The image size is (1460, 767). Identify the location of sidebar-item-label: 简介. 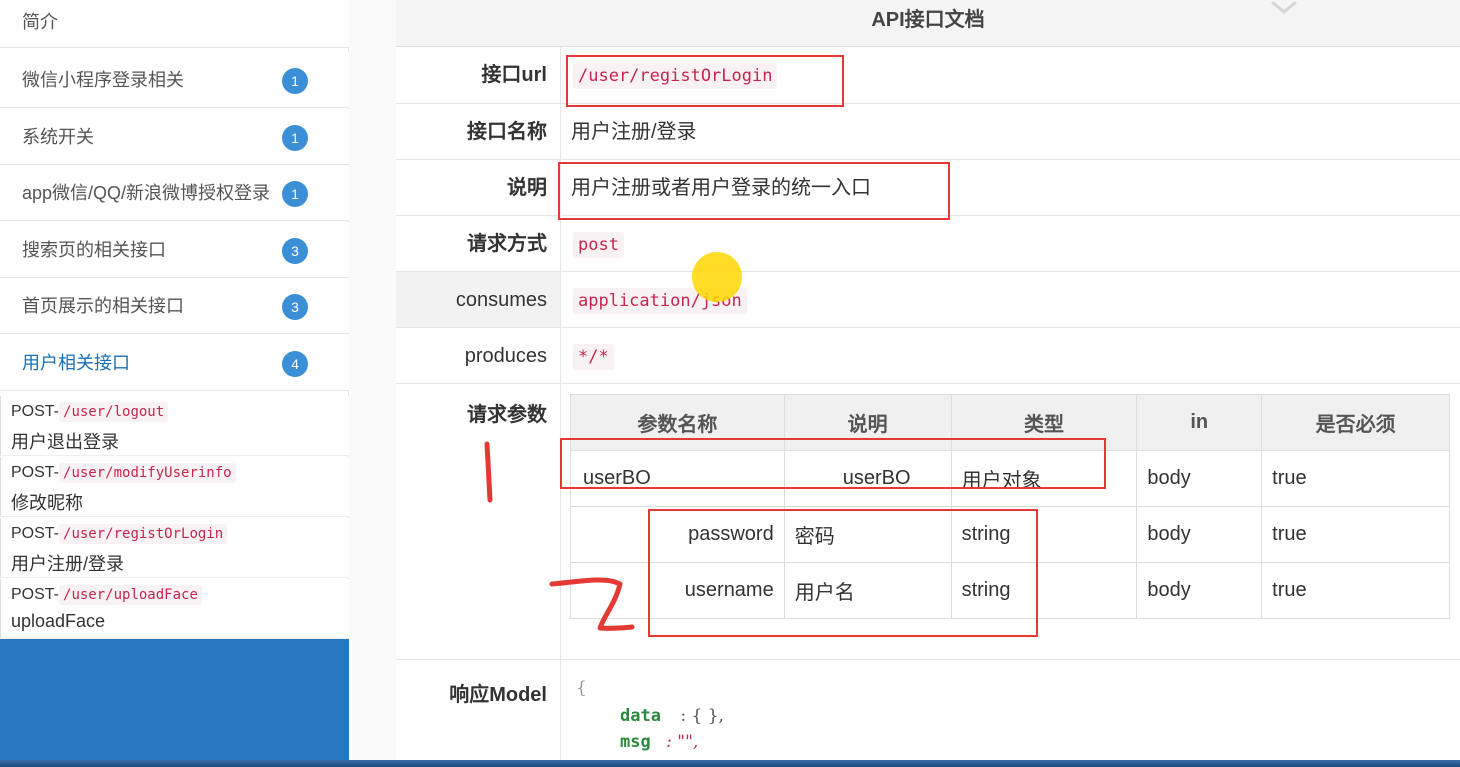
(40, 22).